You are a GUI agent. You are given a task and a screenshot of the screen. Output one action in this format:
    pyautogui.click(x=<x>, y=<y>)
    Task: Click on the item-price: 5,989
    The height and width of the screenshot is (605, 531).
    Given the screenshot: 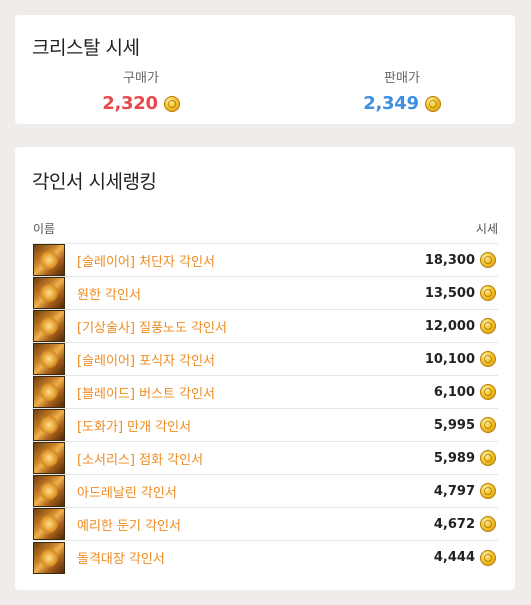 What is the action you would take?
    pyautogui.click(x=454, y=458)
    